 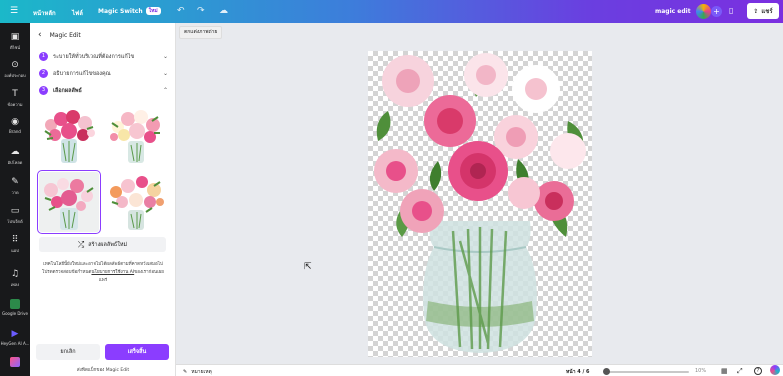 I want to click on brand-icon: ◉, so click(x=15, y=122).